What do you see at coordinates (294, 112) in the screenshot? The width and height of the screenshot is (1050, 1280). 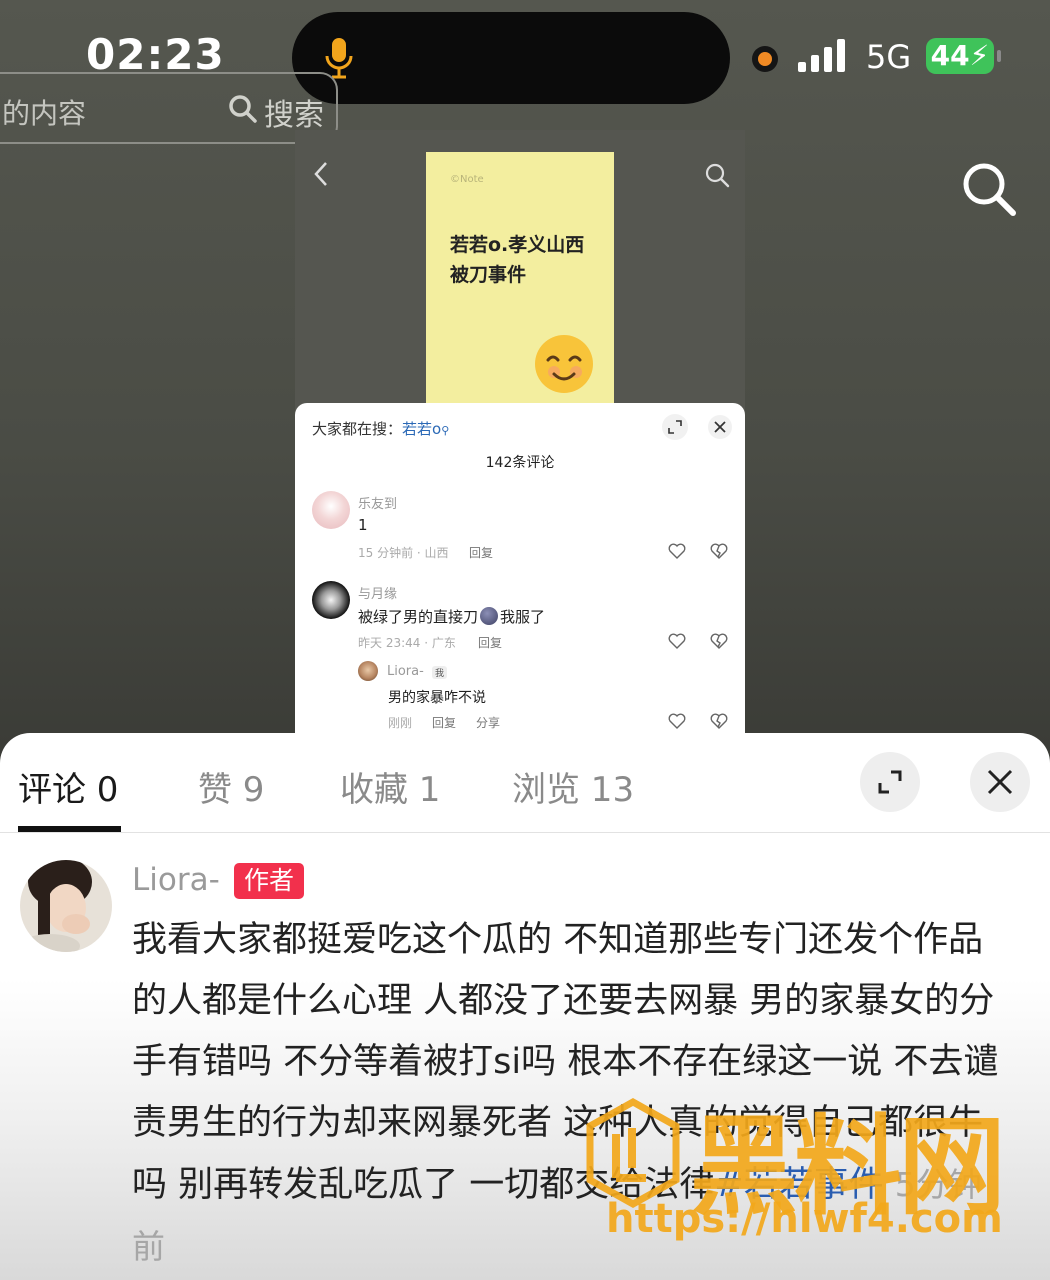 I see `background-search-button: 搜索` at bounding box center [294, 112].